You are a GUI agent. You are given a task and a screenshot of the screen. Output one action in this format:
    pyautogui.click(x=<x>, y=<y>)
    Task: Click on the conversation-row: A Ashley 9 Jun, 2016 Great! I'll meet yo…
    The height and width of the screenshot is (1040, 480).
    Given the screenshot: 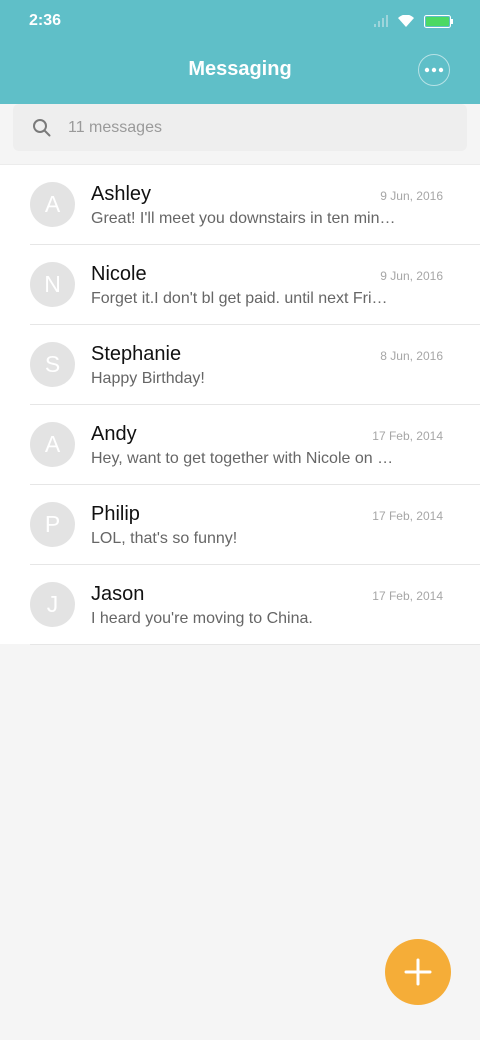 What is the action you would take?
    pyautogui.click(x=240, y=205)
    